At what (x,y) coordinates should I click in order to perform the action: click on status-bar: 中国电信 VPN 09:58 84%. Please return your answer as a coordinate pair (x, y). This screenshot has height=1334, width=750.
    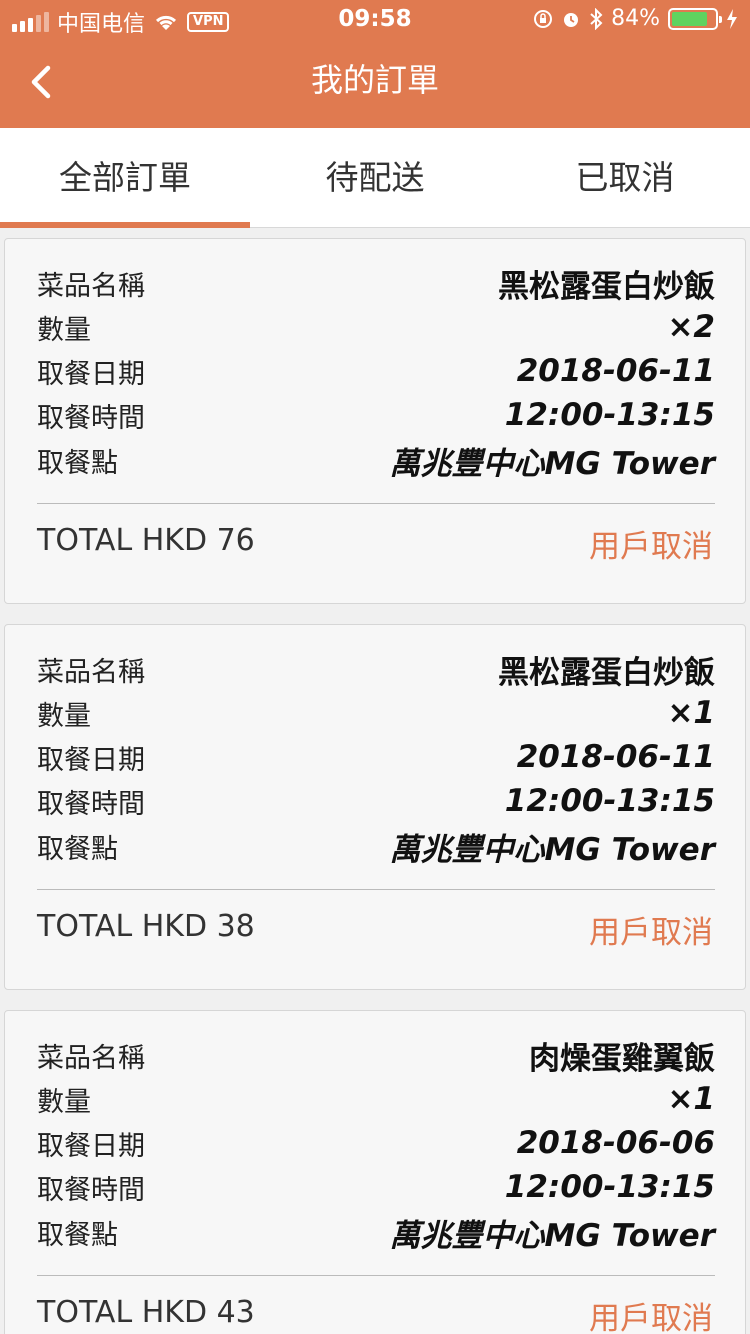
    Looking at the image, I should click on (375, 20).